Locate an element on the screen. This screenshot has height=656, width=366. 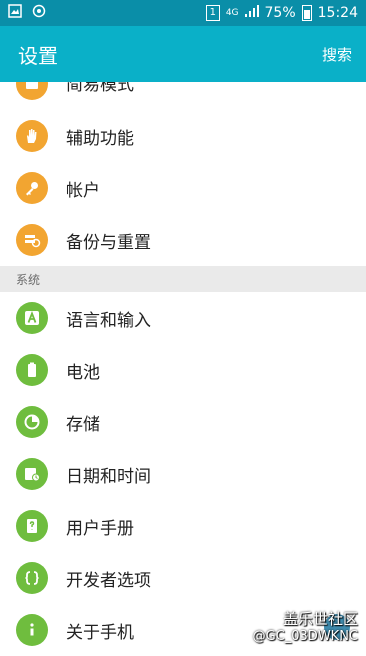
settings-item-accounts: 帐户 is located at coordinates (183, 188).